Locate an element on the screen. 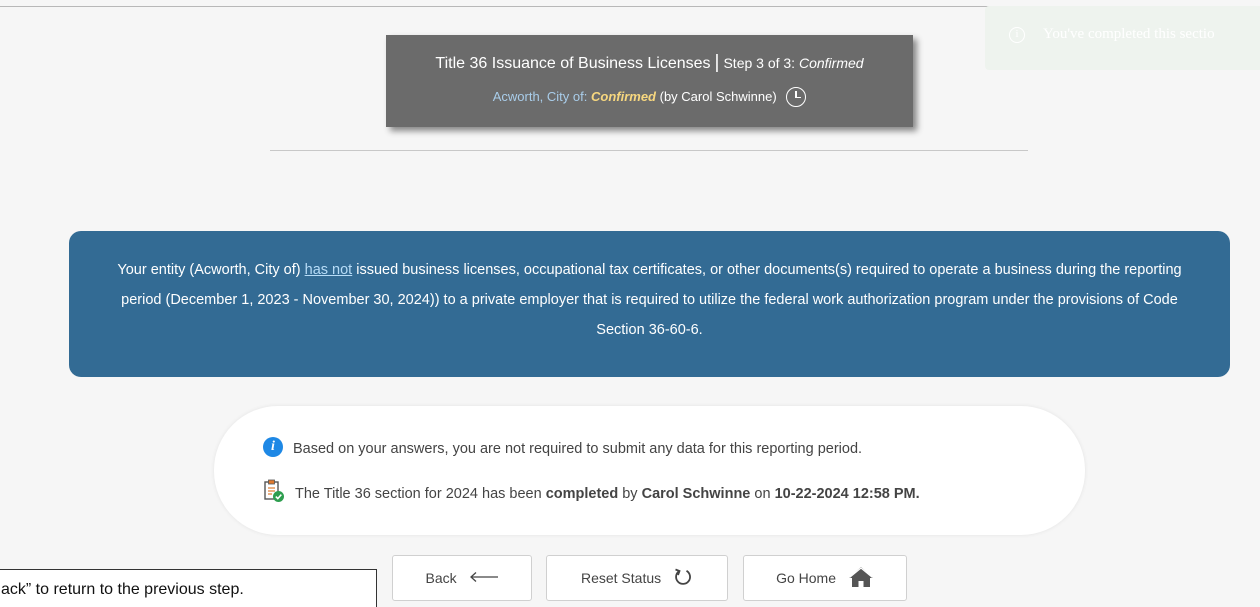  reset-status-button: Reset Status is located at coordinates (637, 578).